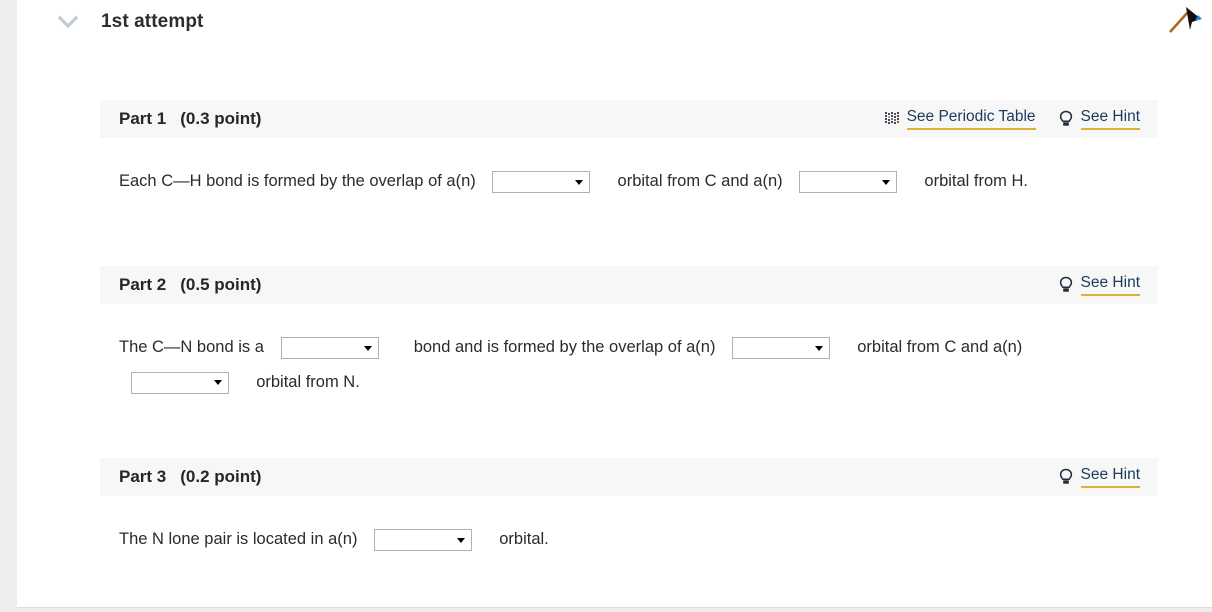 The height and width of the screenshot is (612, 1212). What do you see at coordinates (143, 284) in the screenshot?
I see `part-label: Part 2` at bounding box center [143, 284].